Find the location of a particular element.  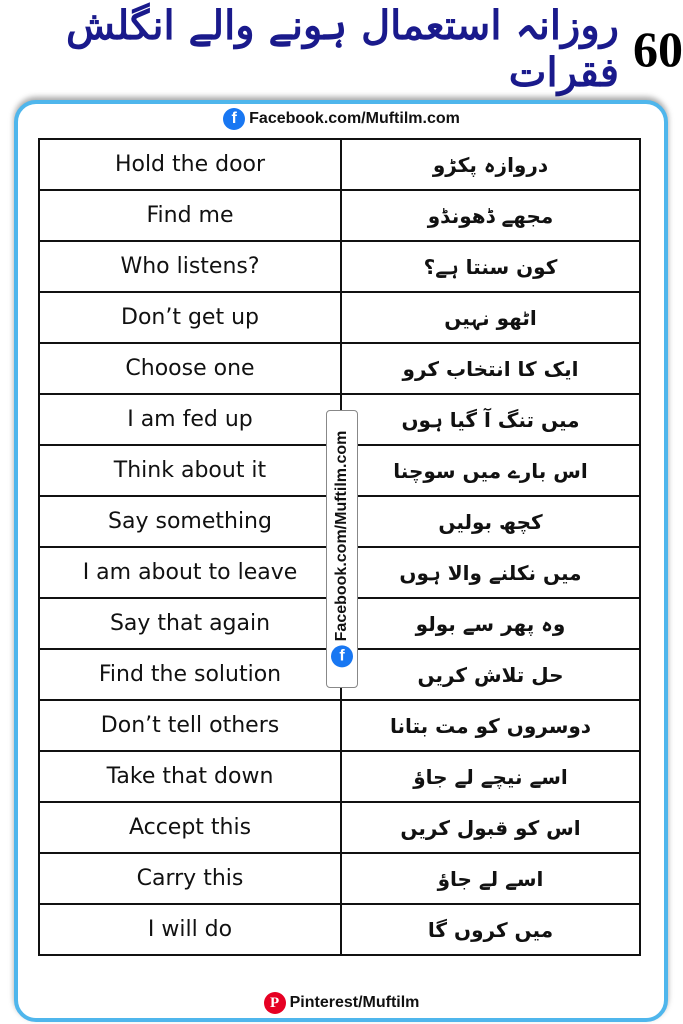

urdu-translation: اسے لے جاؤ is located at coordinates (490, 878).